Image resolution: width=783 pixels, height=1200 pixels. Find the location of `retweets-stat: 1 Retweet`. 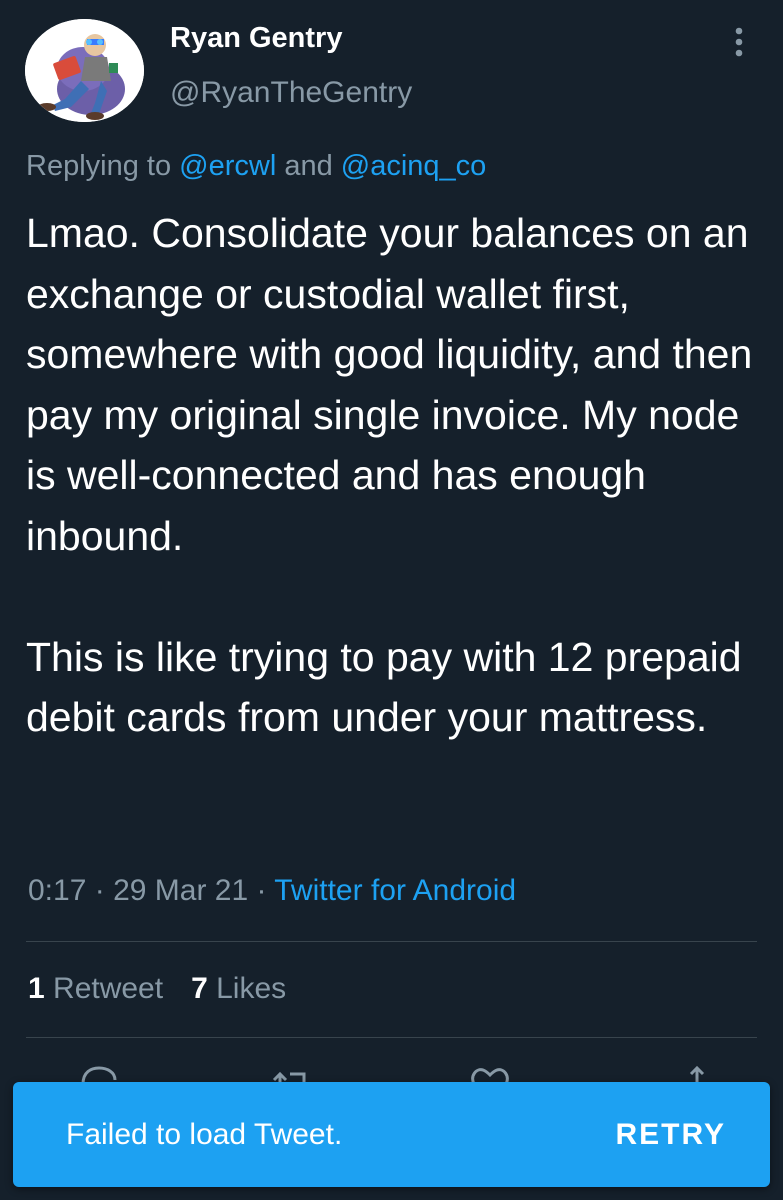

retweets-stat: 1 Retweet is located at coordinates (95, 988).